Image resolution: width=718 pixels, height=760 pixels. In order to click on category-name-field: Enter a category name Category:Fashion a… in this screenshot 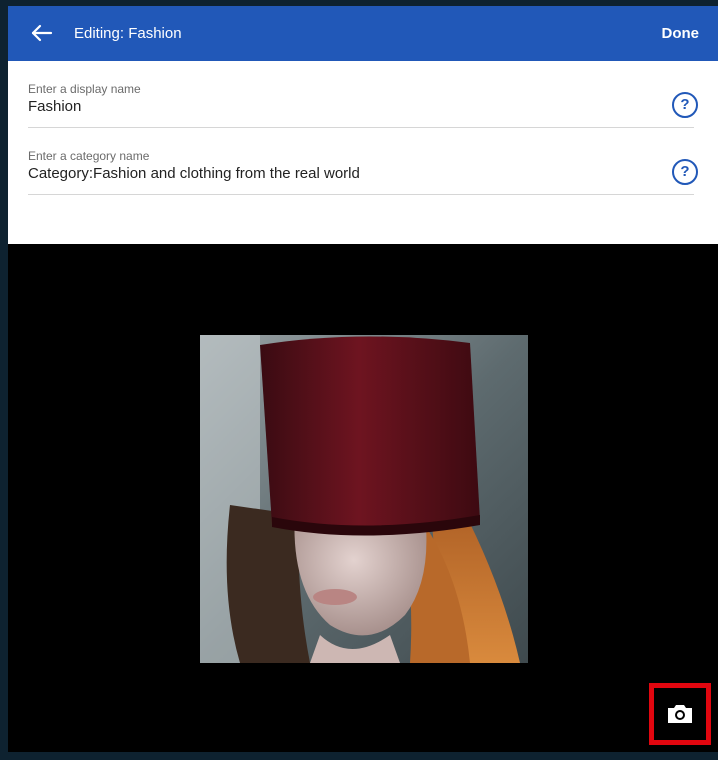, I will do `click(363, 161)`.